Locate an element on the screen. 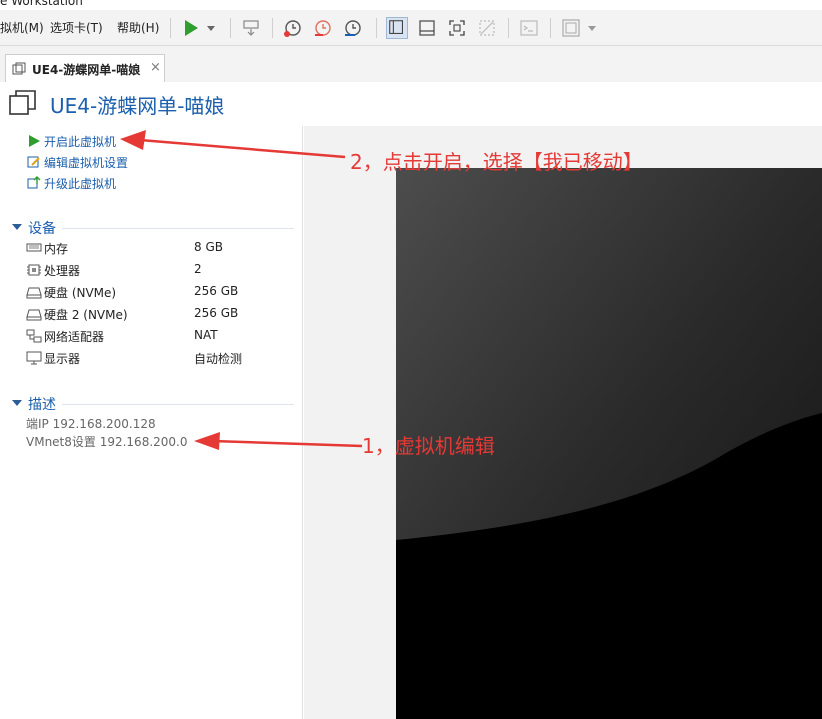  upgrade-vm-label: 升级此虚拟机 is located at coordinates (80, 184).